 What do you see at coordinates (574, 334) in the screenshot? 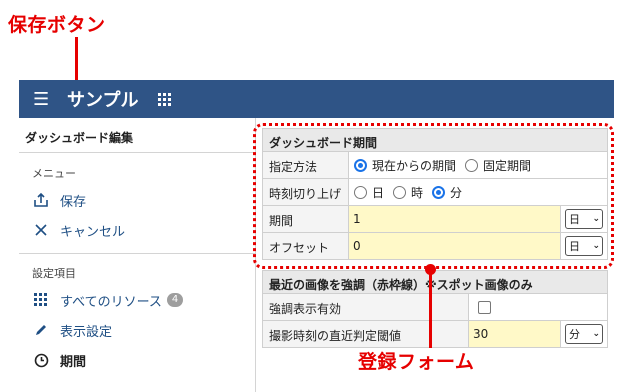
I see `threshold-unit-value: 分` at bounding box center [574, 334].